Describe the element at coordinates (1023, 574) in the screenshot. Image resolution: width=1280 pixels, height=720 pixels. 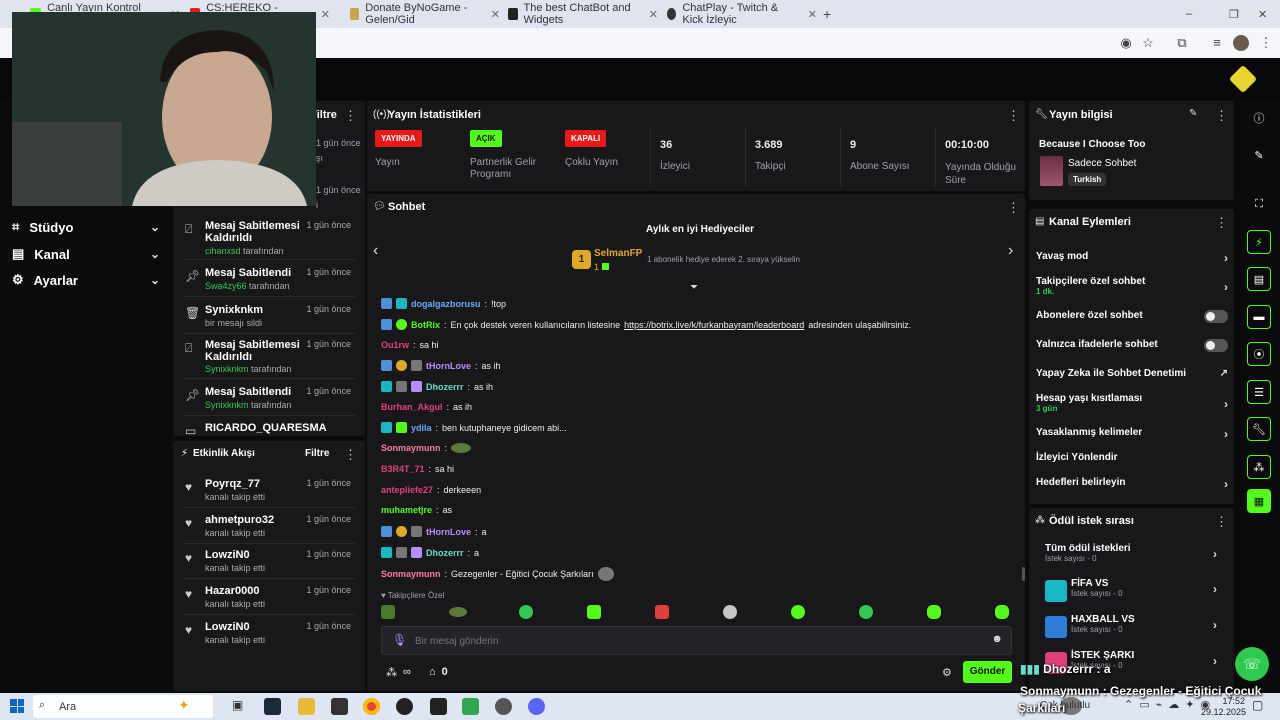
I see `chat-scrollbar` at that location.